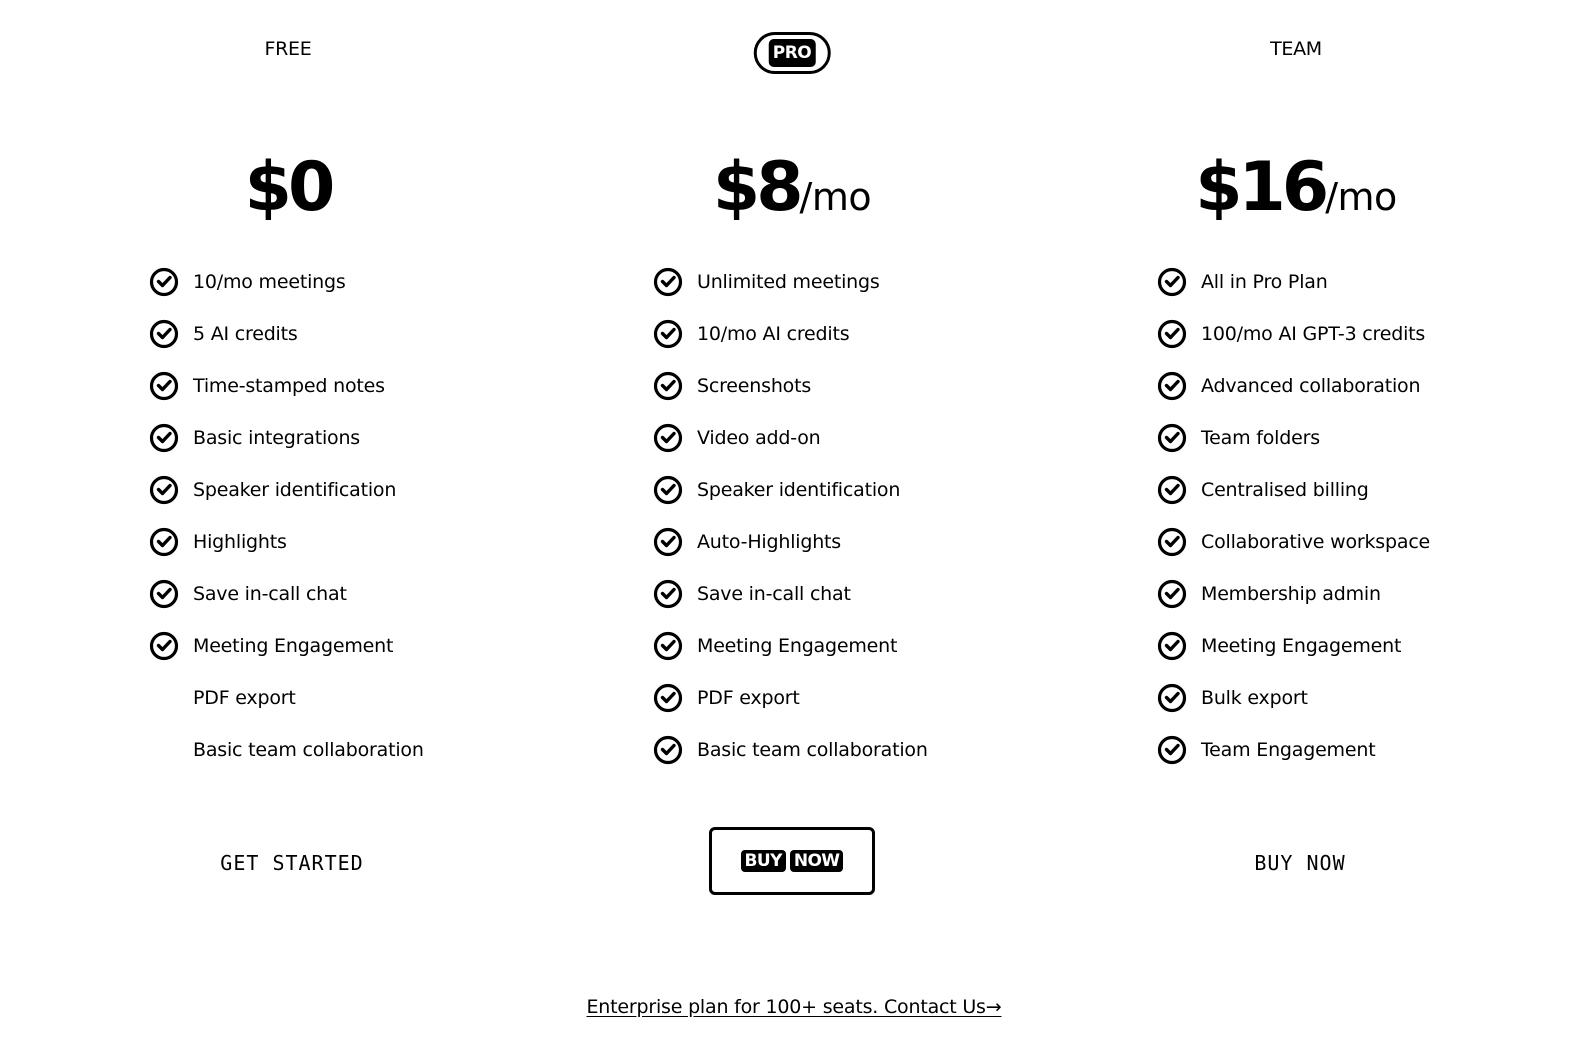  Describe the element at coordinates (758, 187) in the screenshot. I see `price-amount: $8` at that location.